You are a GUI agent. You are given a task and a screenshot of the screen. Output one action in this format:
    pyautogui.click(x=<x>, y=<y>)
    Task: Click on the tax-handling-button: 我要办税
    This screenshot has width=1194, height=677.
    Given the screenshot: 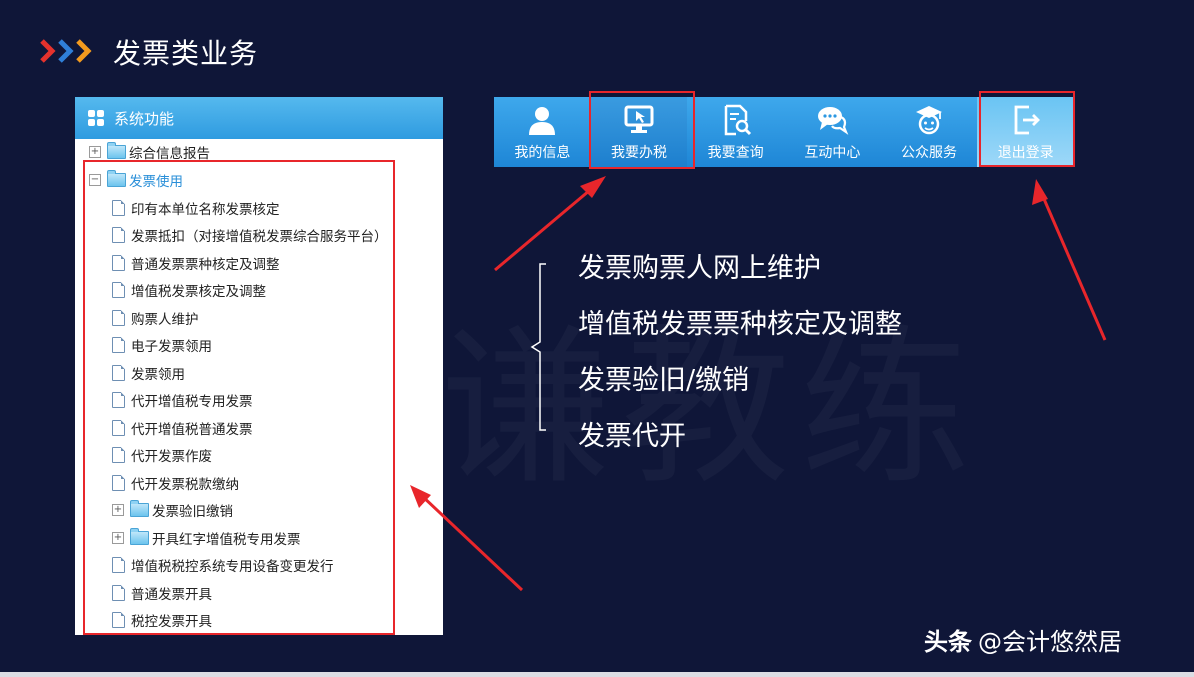 What is the action you would take?
    pyautogui.click(x=639, y=132)
    